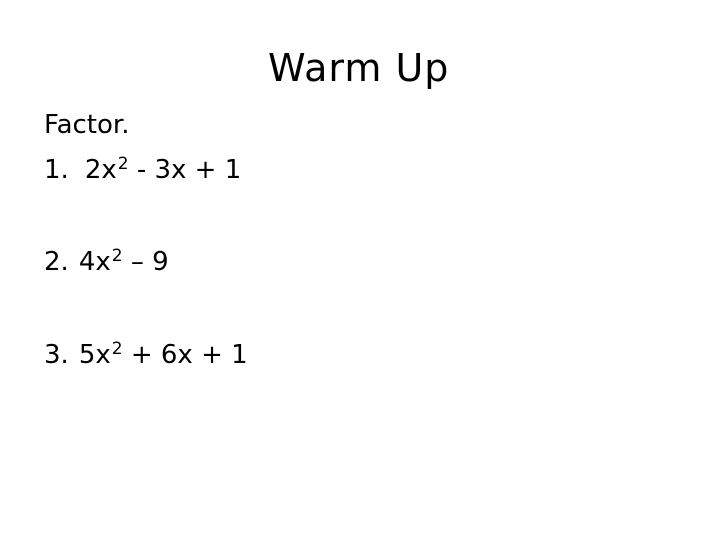 This screenshot has height=540, width=720. What do you see at coordinates (56, 170) in the screenshot?
I see `problem-number: 1.` at bounding box center [56, 170].